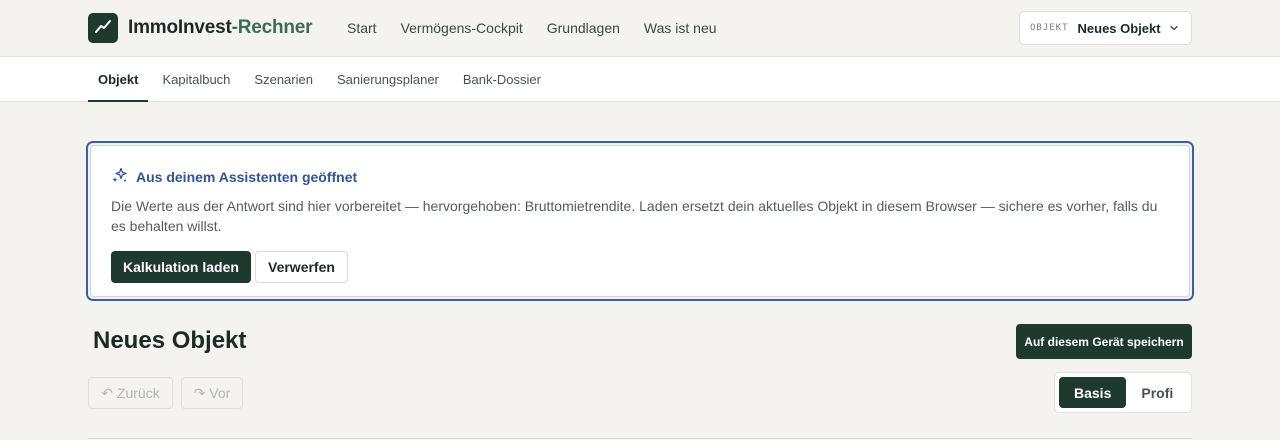  What do you see at coordinates (1093, 392) in the screenshot?
I see `mode-basis-button: Basis` at bounding box center [1093, 392].